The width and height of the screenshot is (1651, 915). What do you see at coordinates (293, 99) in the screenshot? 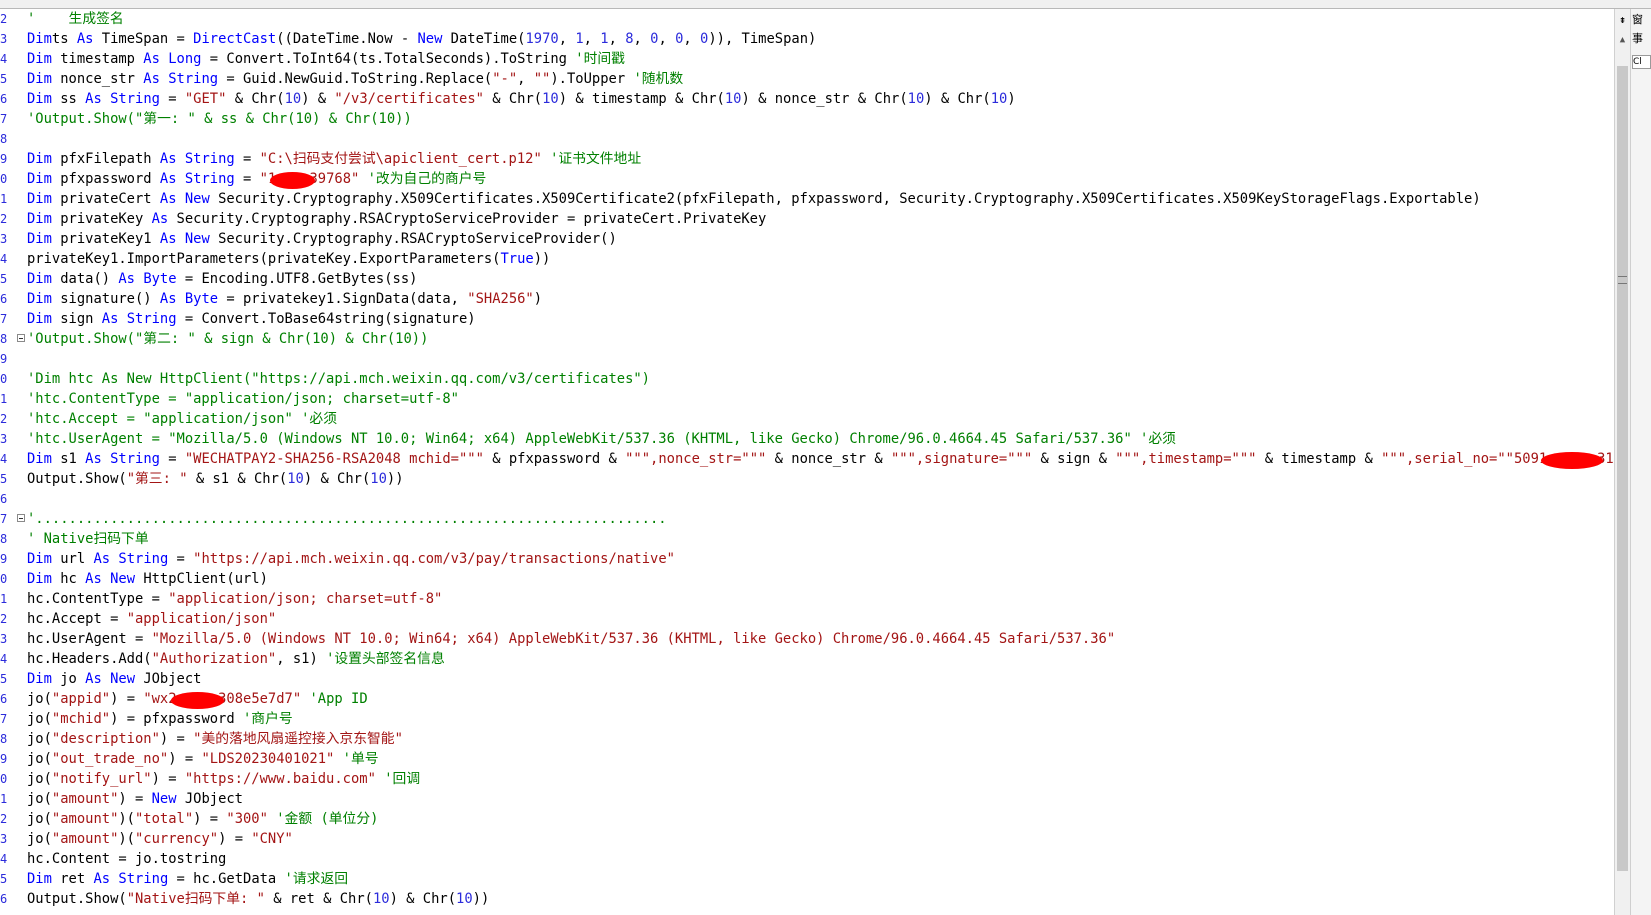
I see `code-number: 10` at bounding box center [293, 99].